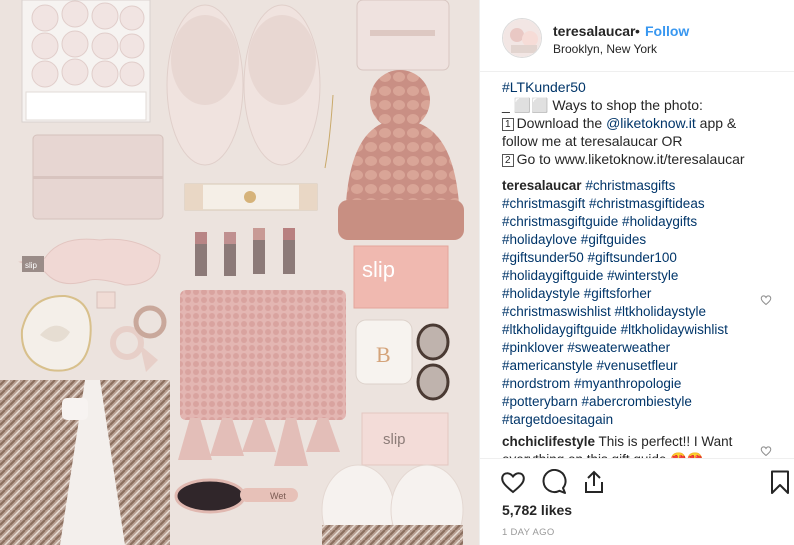 This screenshot has width=794, height=545. I want to click on slip-box: slip, so click(401, 277).